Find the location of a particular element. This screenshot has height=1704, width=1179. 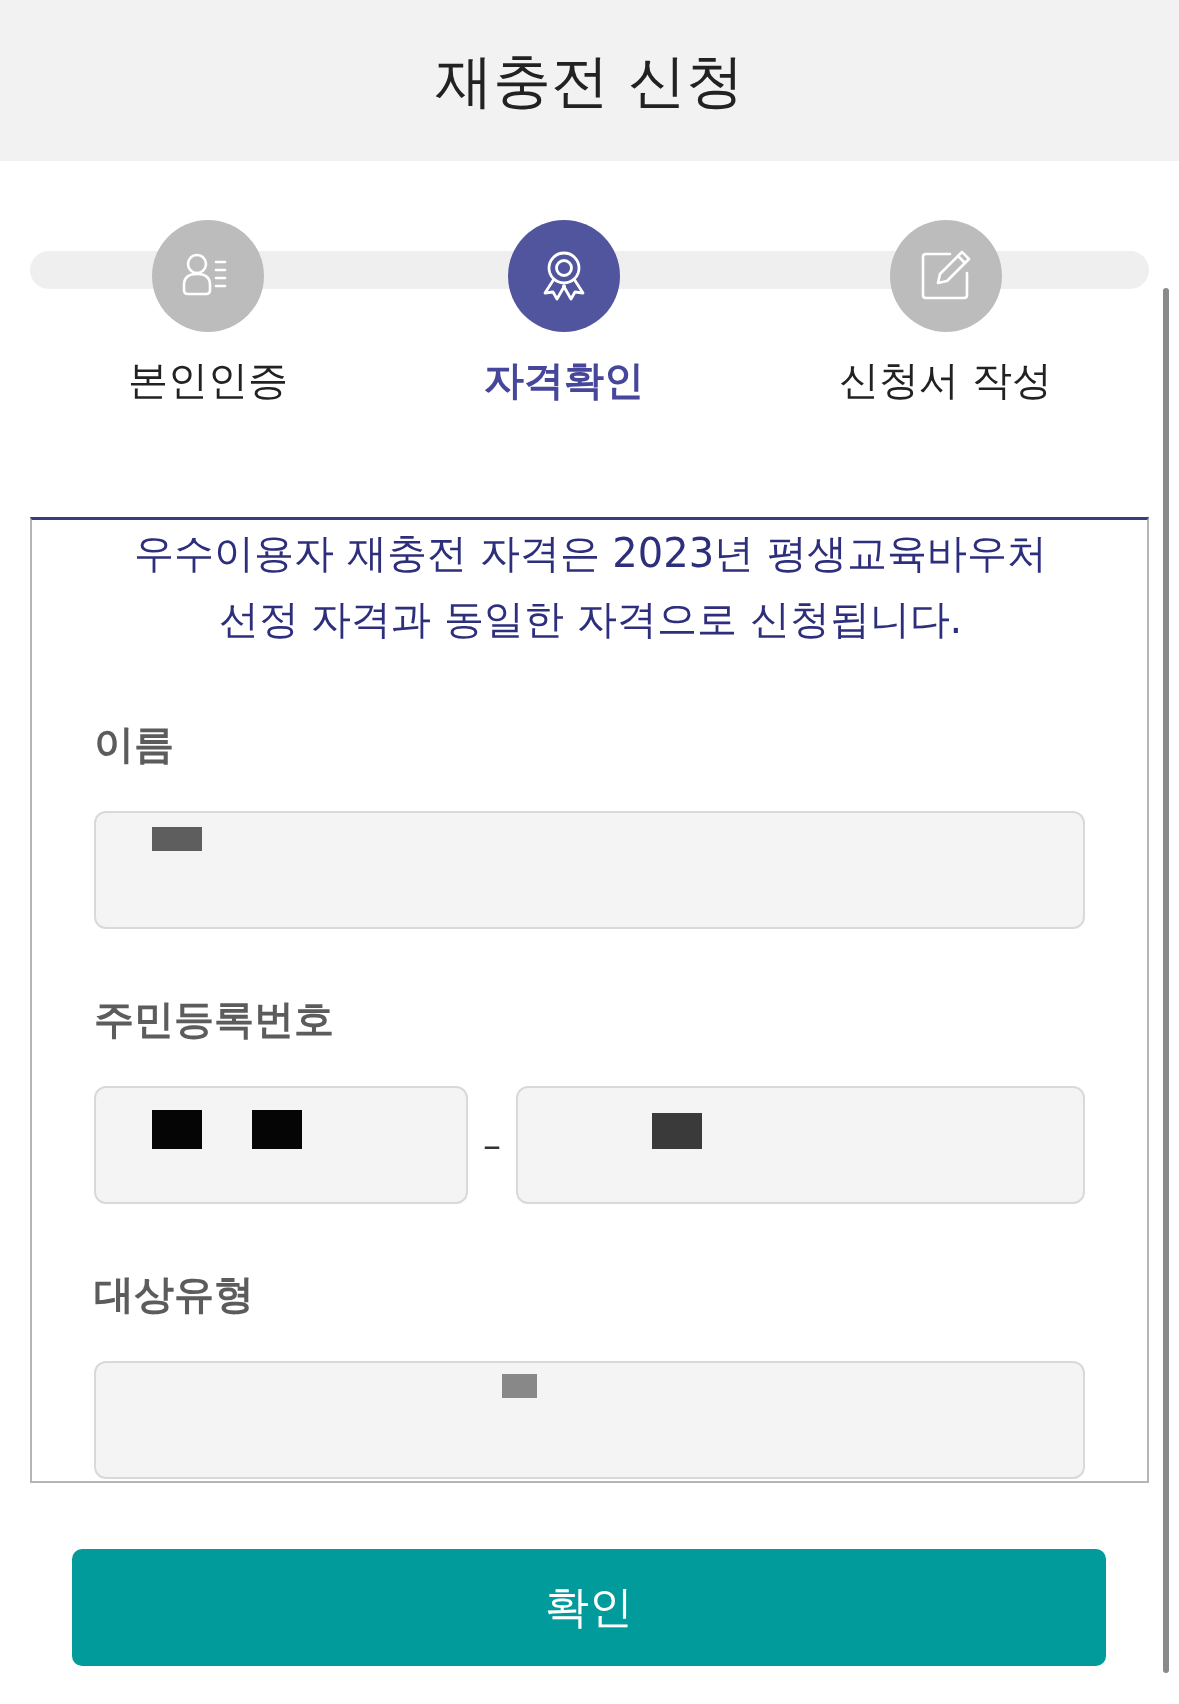

step-label: 신청서 작성 is located at coordinates (945, 380).